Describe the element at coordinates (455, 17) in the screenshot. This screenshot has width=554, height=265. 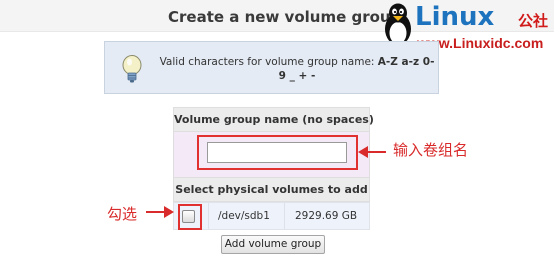
I see `watermark-brand: Linux` at that location.